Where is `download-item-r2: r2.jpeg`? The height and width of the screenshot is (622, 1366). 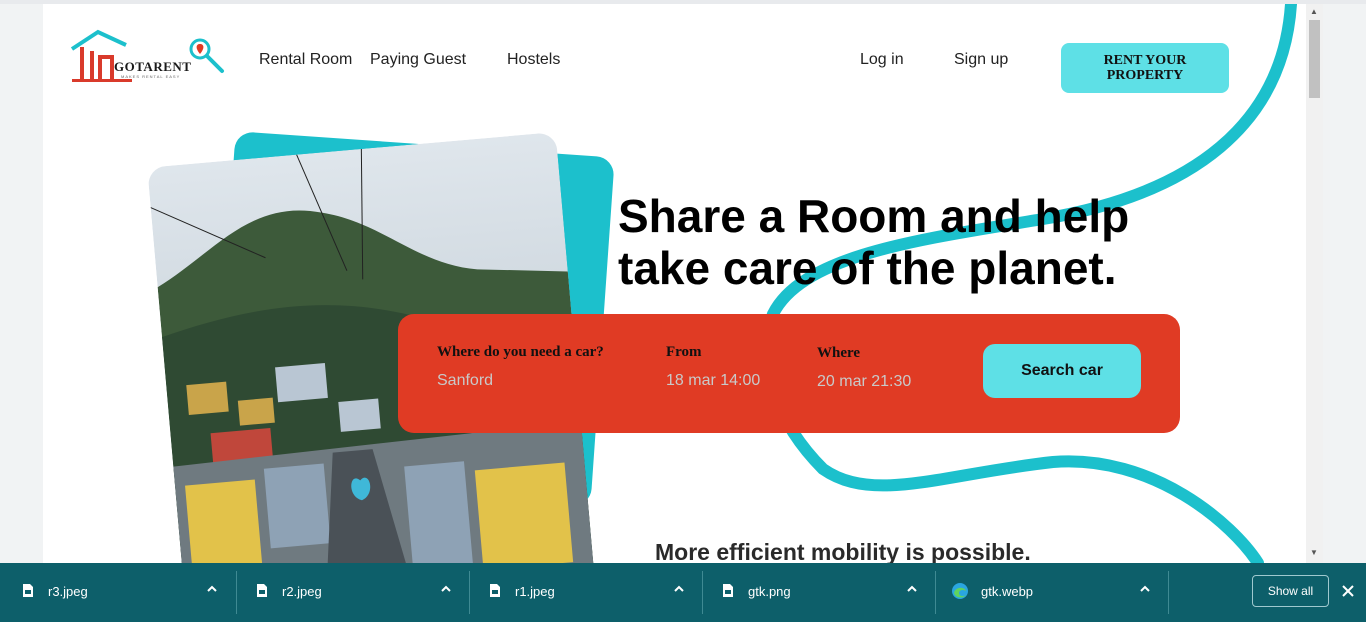
download-item-r2: r2.jpeg is located at coordinates (350, 592).